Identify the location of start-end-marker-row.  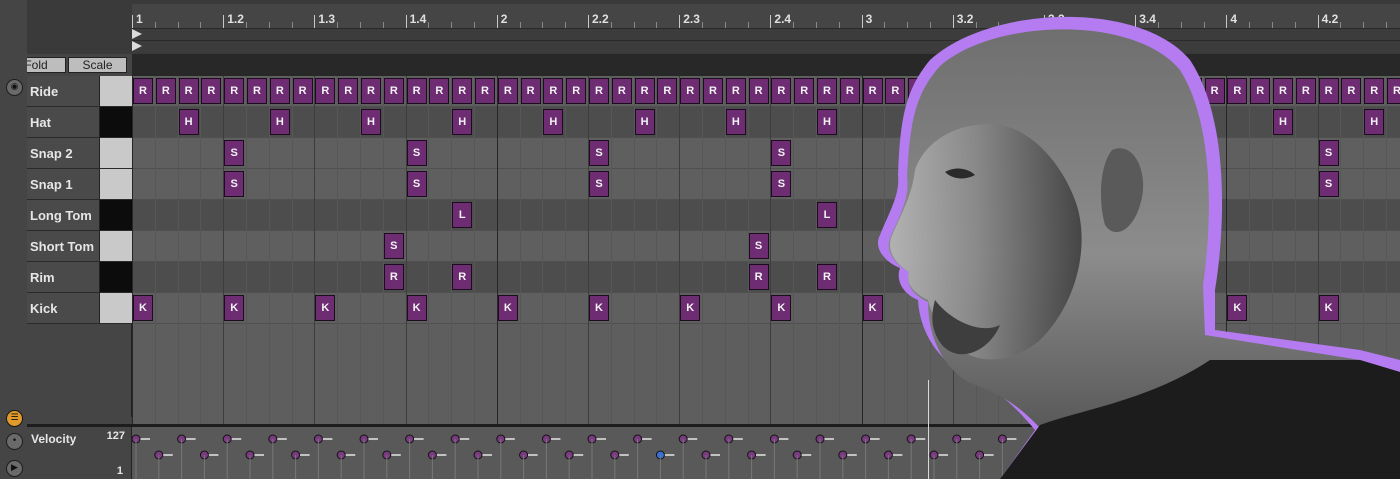
(766, 46).